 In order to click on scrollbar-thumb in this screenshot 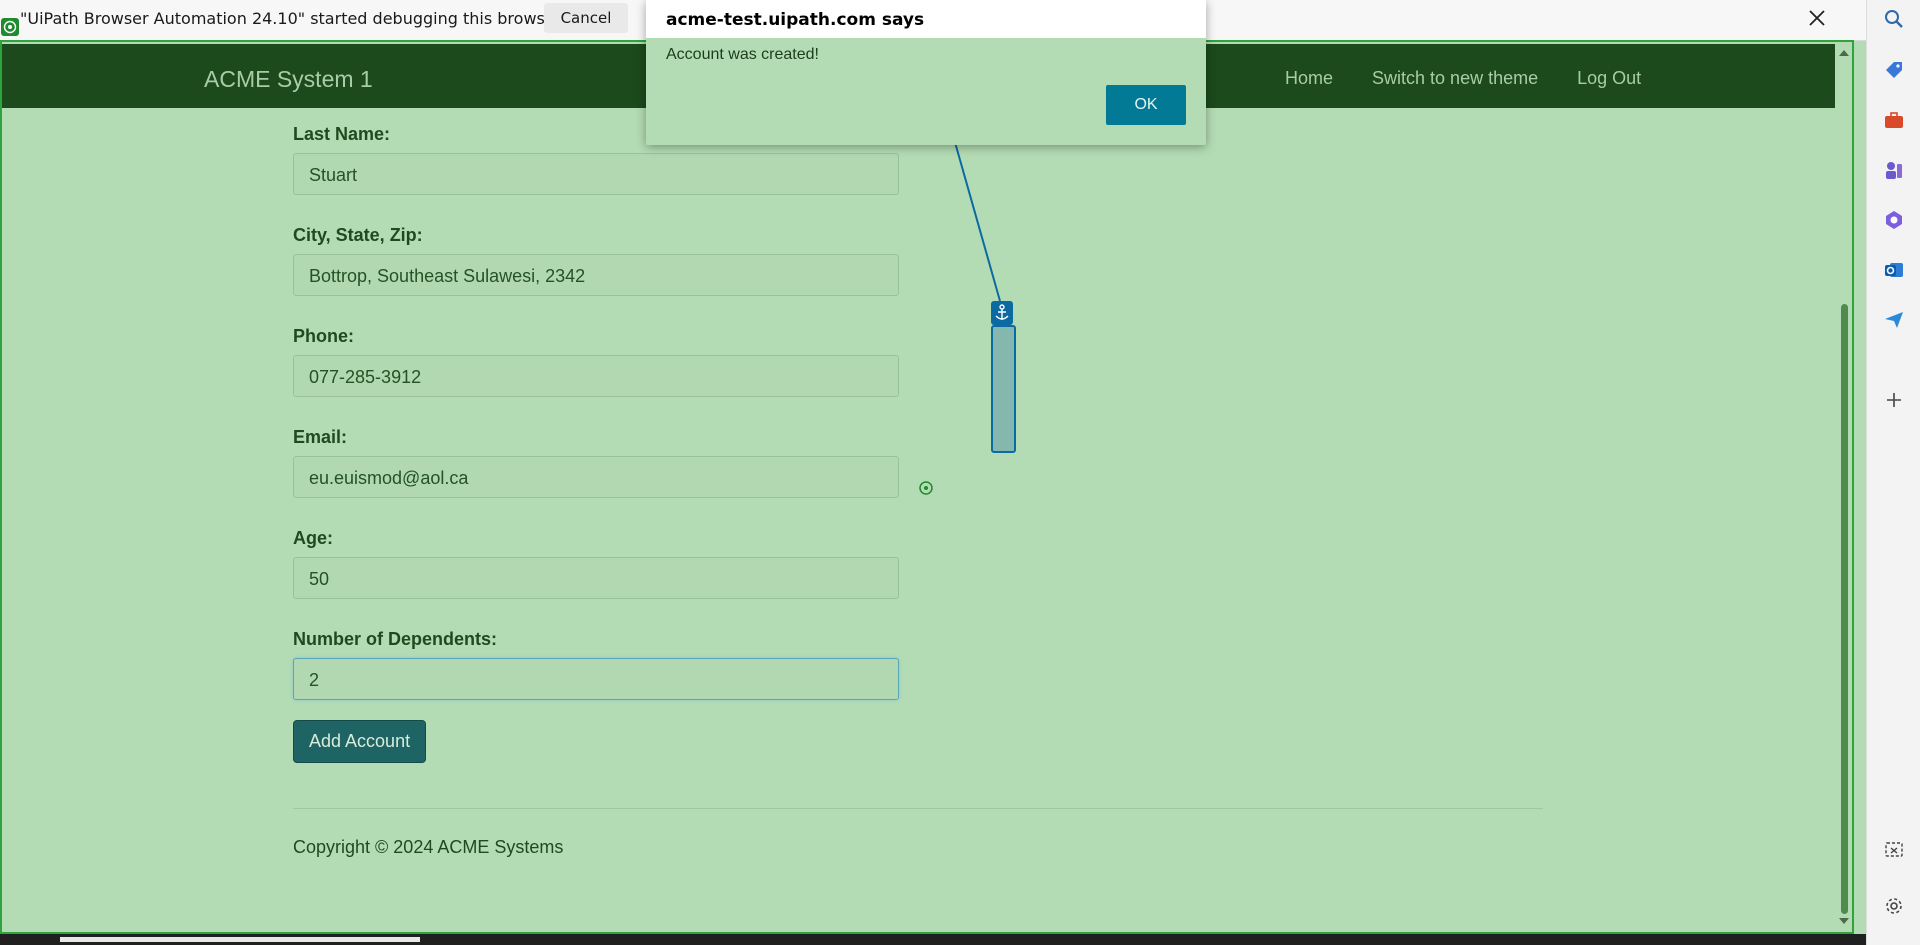, I will do `click(1844, 609)`.